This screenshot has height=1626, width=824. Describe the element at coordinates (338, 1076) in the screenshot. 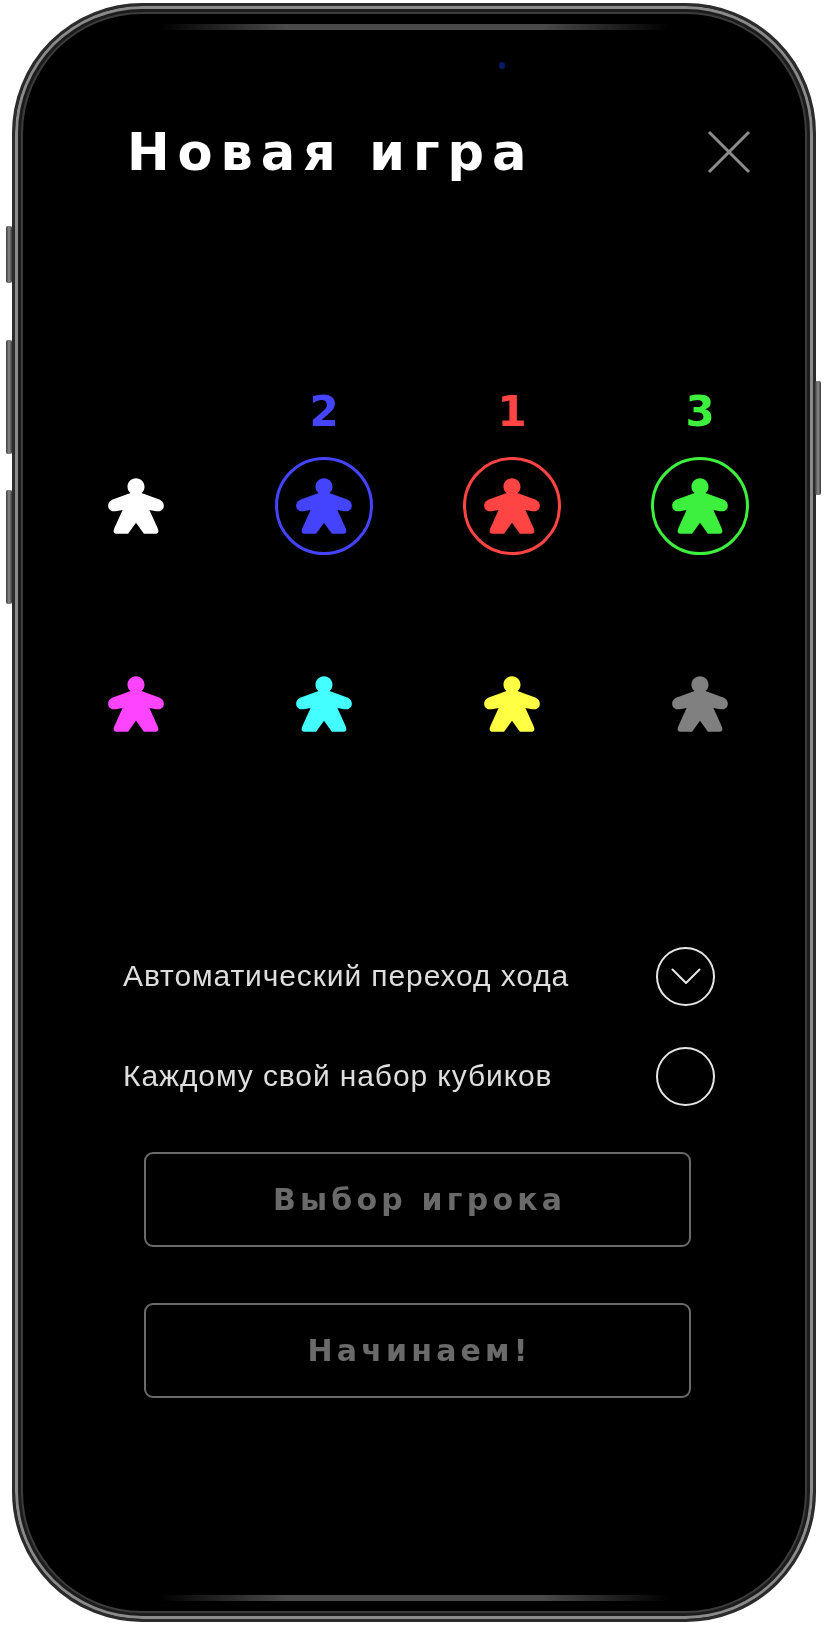

I see `option-label: Каждому свой набор кубиков` at that location.